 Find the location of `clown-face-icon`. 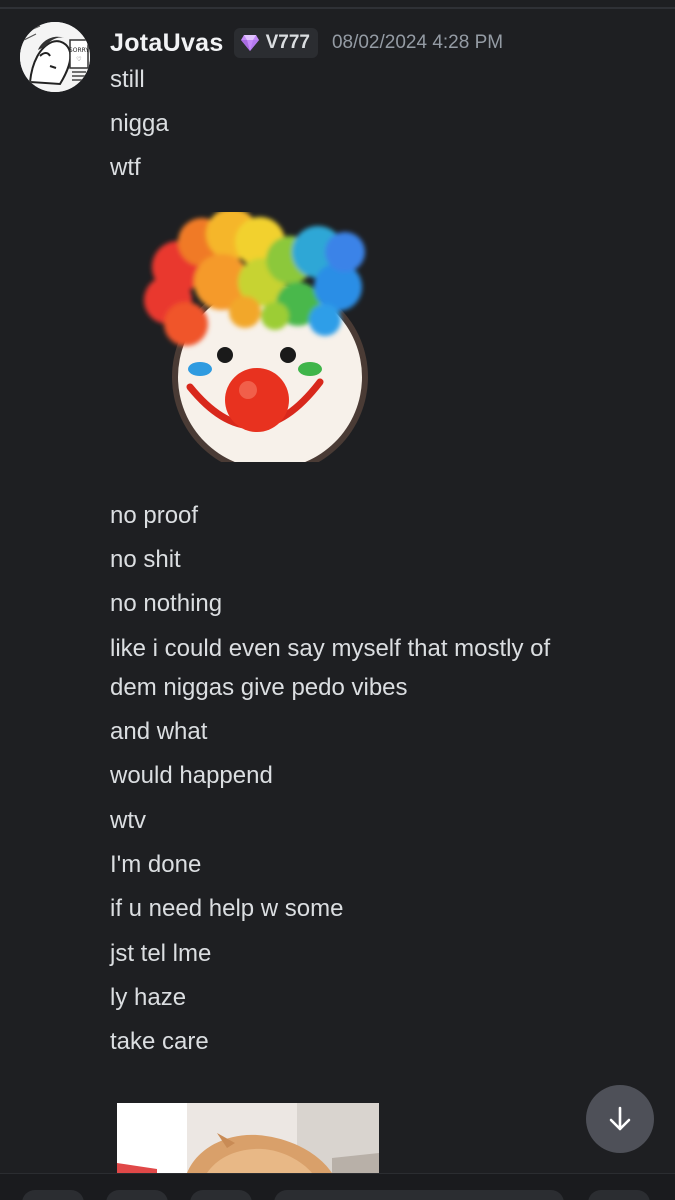

clown-face-icon is located at coordinates (256, 341).